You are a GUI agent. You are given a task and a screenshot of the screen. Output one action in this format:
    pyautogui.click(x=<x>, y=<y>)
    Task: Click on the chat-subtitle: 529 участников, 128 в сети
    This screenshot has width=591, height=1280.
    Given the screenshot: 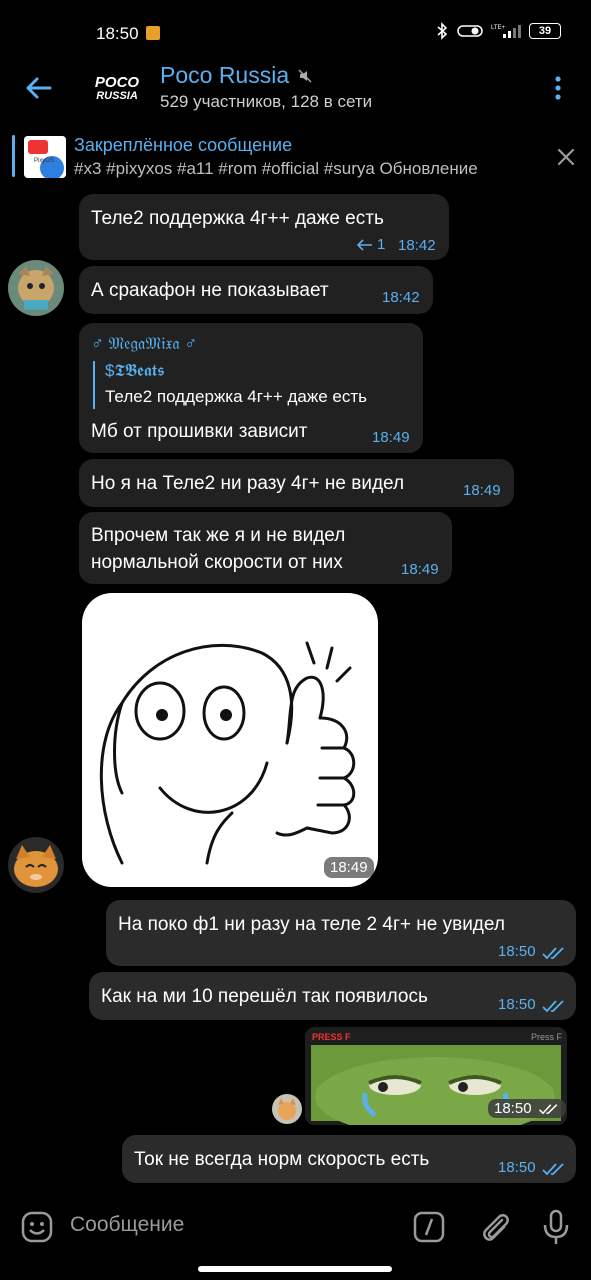 What is the action you would take?
    pyautogui.click(x=266, y=101)
    